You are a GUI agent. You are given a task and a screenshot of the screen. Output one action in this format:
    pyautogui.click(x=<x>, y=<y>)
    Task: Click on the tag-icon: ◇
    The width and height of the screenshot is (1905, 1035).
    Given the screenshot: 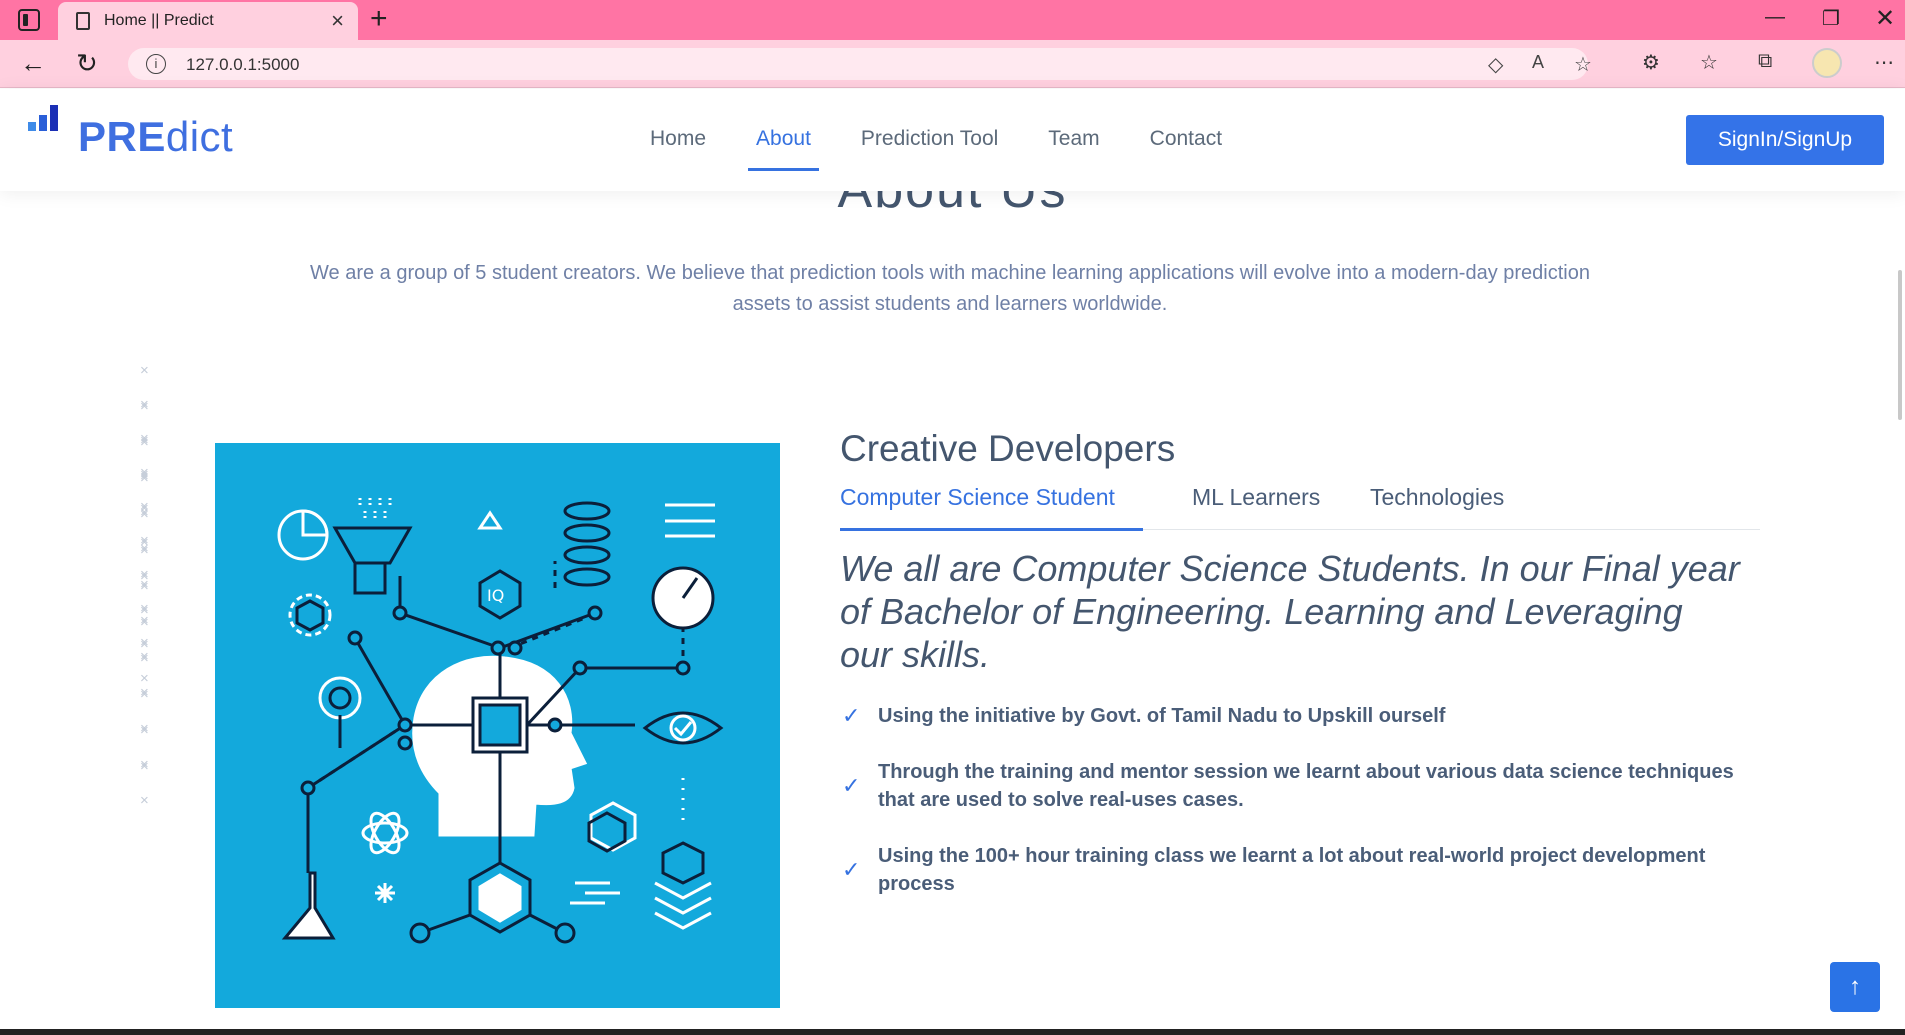 What is the action you would take?
    pyautogui.click(x=1495, y=64)
    